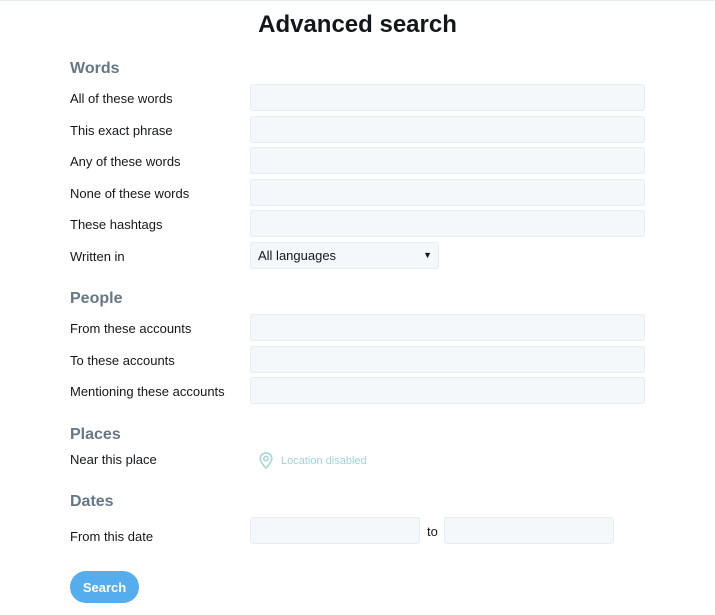  I want to click on any-words-label: Any of these words, so click(125, 161).